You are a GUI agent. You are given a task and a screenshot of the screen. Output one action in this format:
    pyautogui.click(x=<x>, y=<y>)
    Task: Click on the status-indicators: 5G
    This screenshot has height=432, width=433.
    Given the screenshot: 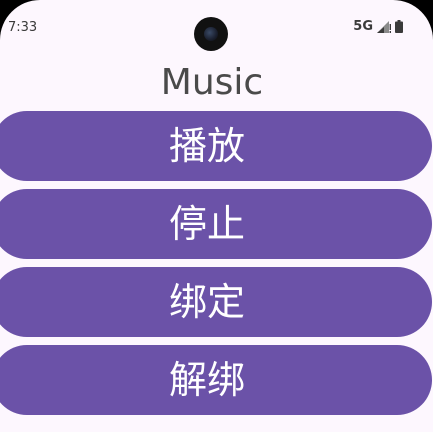 What is the action you would take?
    pyautogui.click(x=378, y=26)
    